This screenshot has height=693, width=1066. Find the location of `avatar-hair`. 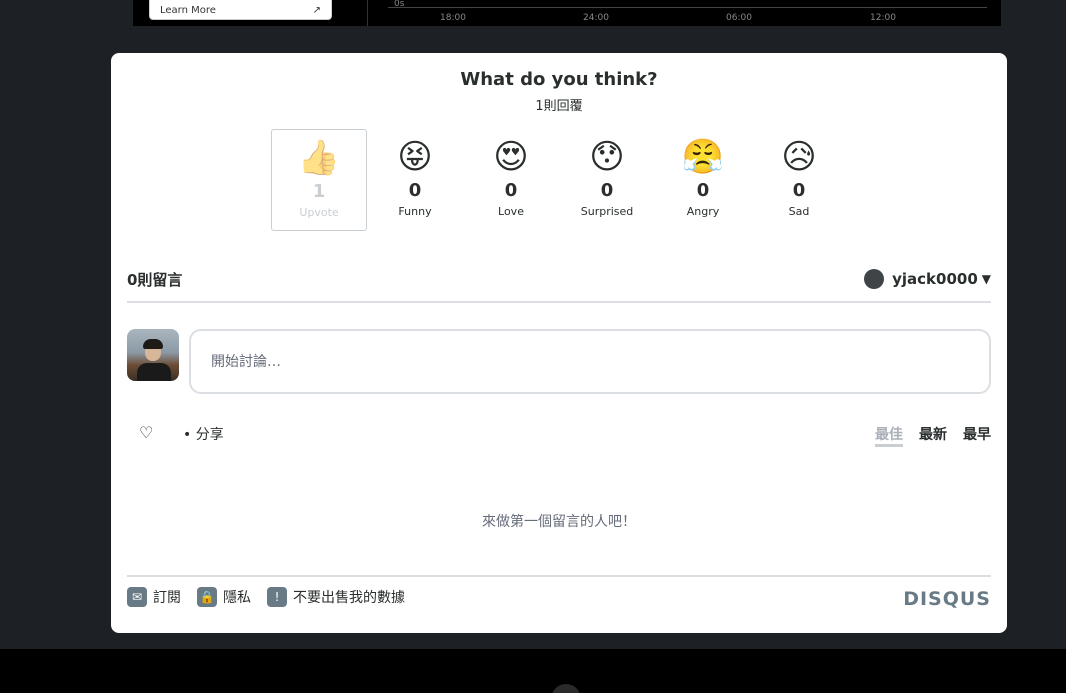

avatar-hair is located at coordinates (153, 344).